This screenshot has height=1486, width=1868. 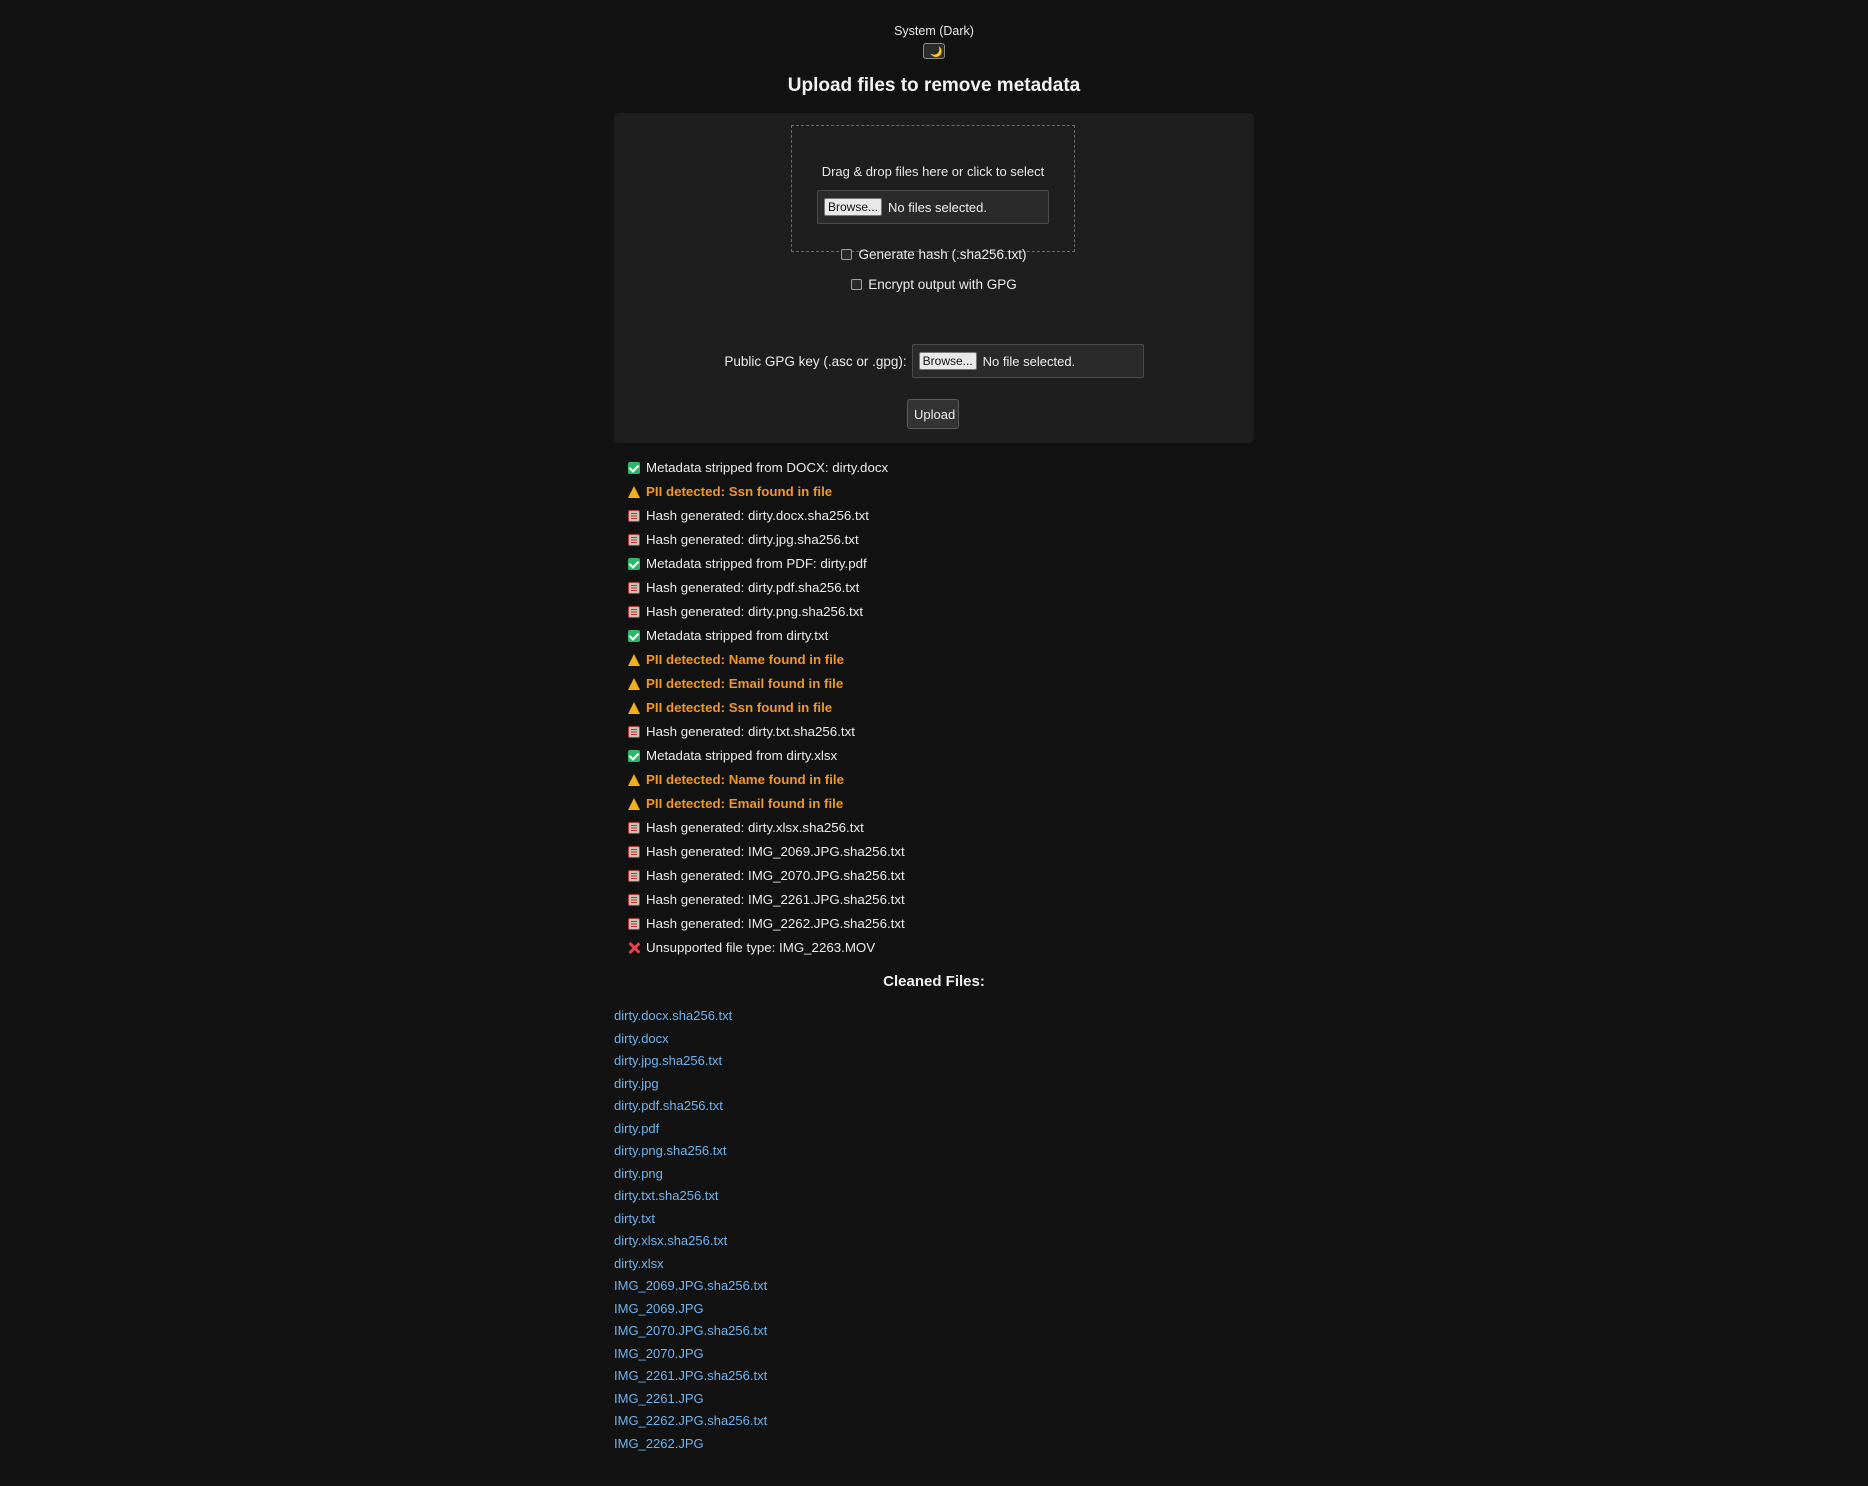 What do you see at coordinates (634, 948) in the screenshot?
I see `cross-icon` at bounding box center [634, 948].